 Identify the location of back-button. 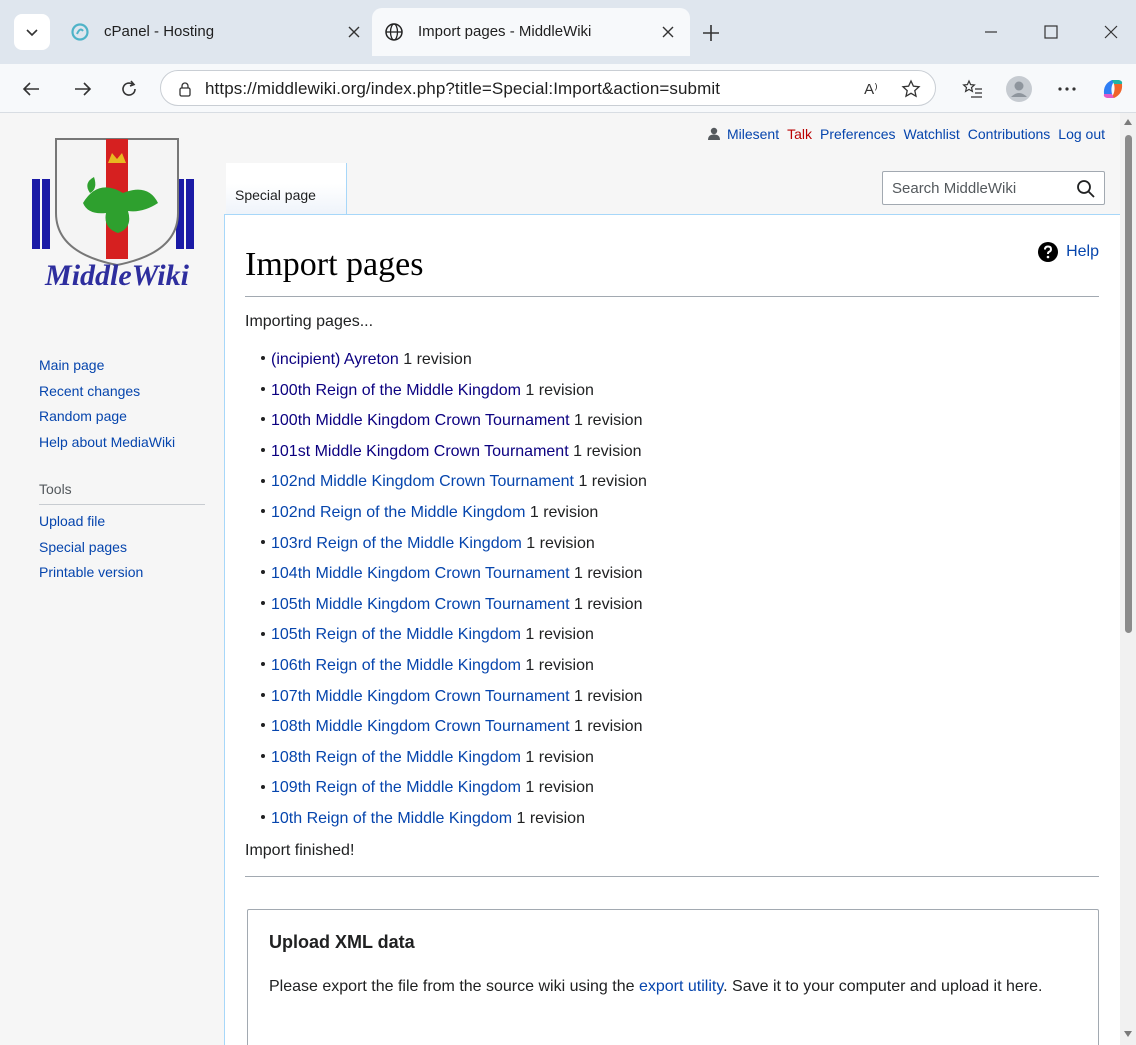
(31, 89).